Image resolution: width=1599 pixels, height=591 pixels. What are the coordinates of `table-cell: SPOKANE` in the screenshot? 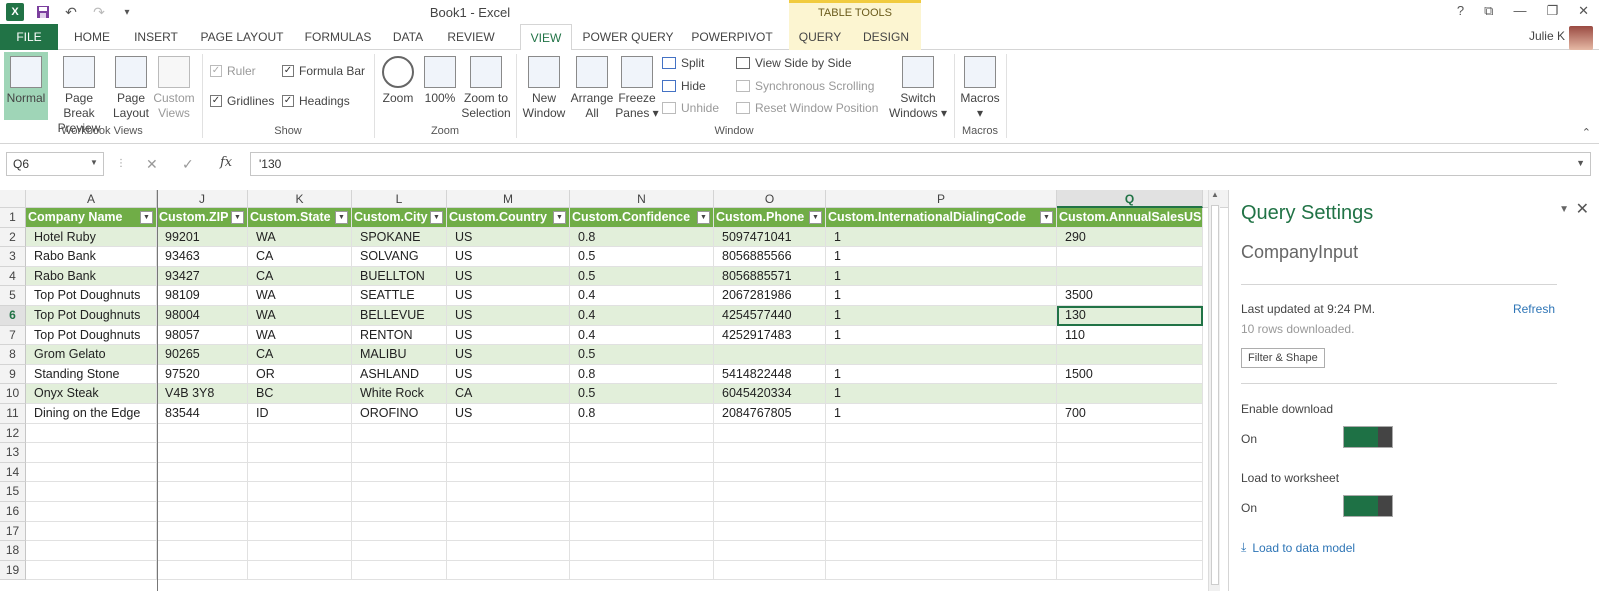 It's located at (399, 237).